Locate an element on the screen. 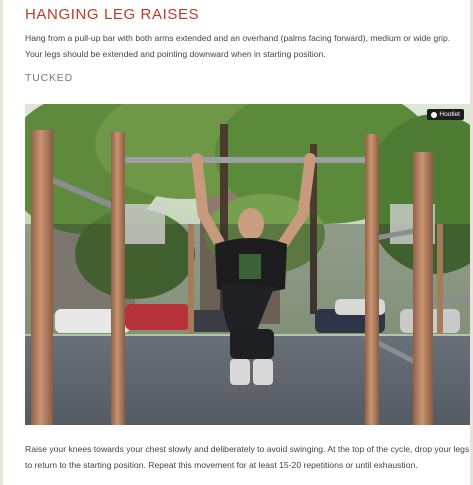 The image size is (473, 485). basketball-backboard is located at coordinates (145, 224).